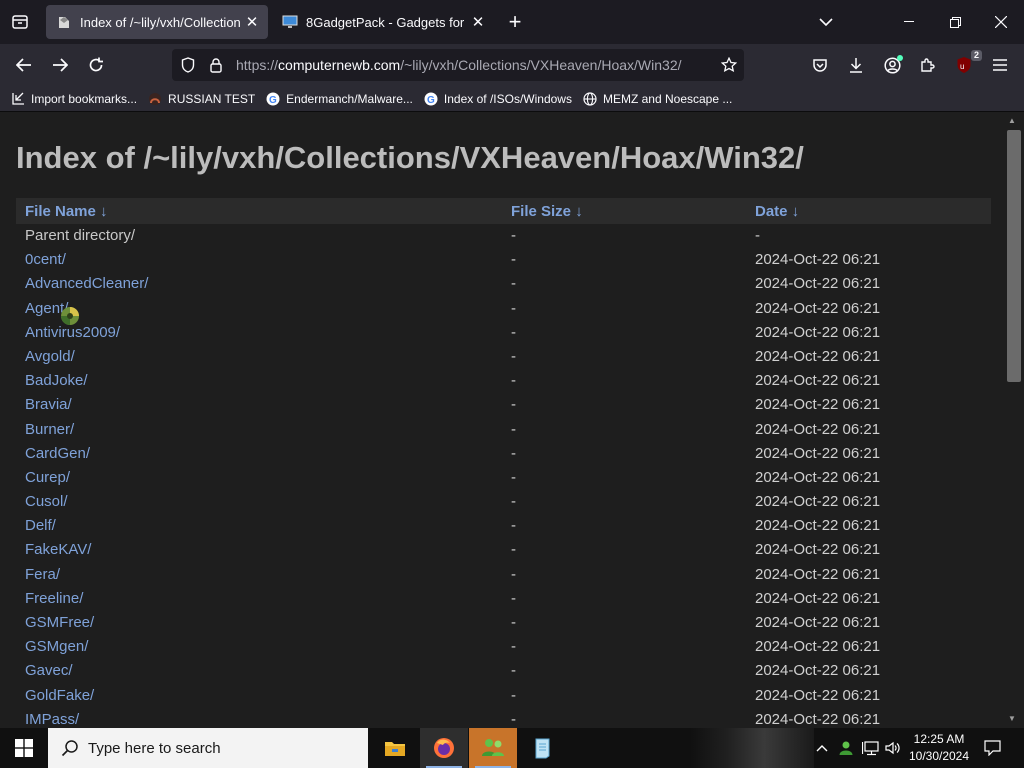 This screenshot has height=768, width=1024. I want to click on directory-link: GSMgen/, so click(56, 647).